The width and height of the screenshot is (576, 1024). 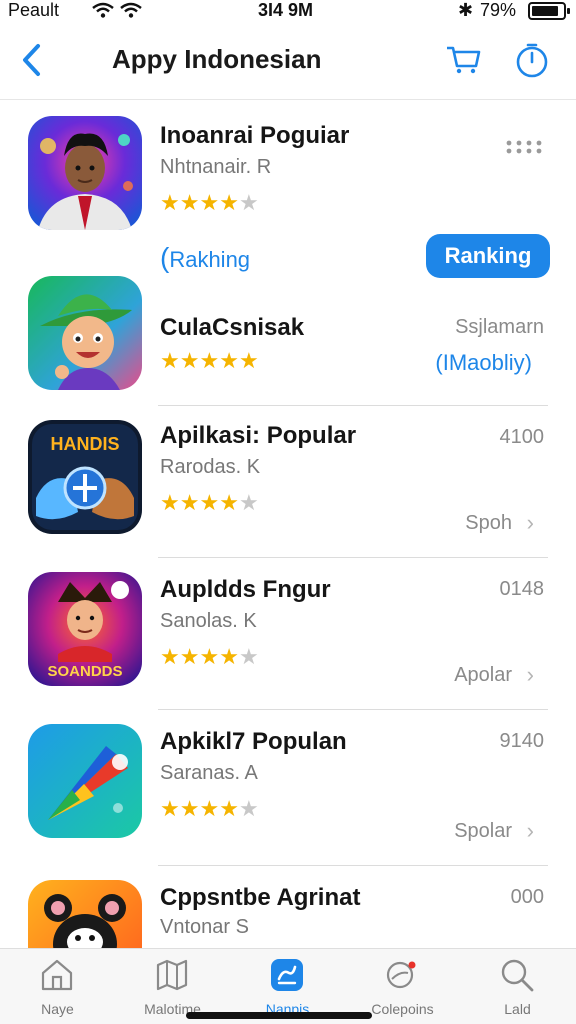 I want to click on search-globe-icon, so click(x=401, y=975).